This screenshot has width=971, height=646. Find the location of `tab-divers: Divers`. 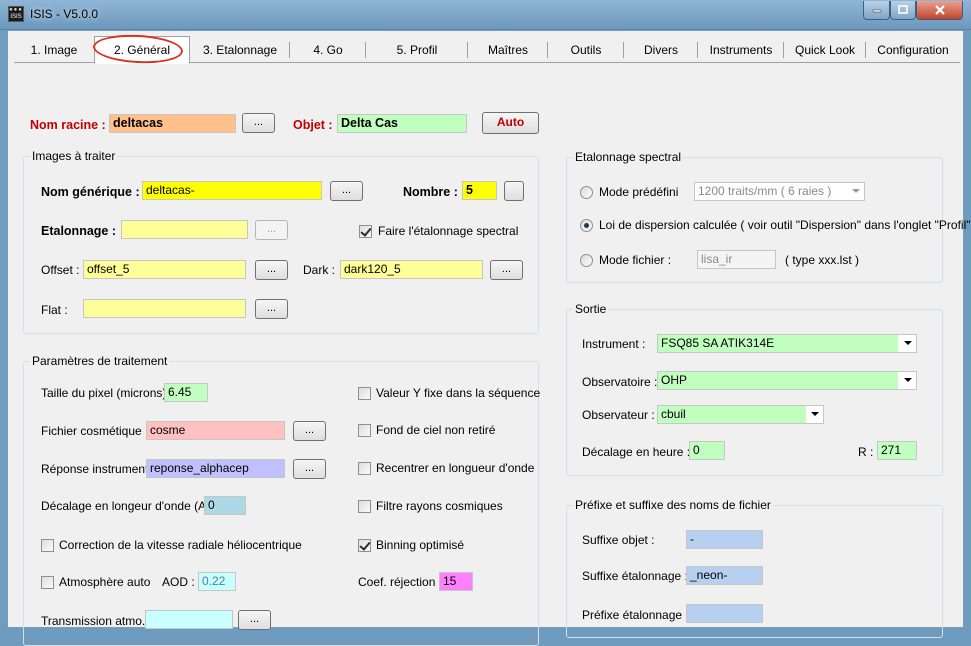

tab-divers: Divers is located at coordinates (661, 51).